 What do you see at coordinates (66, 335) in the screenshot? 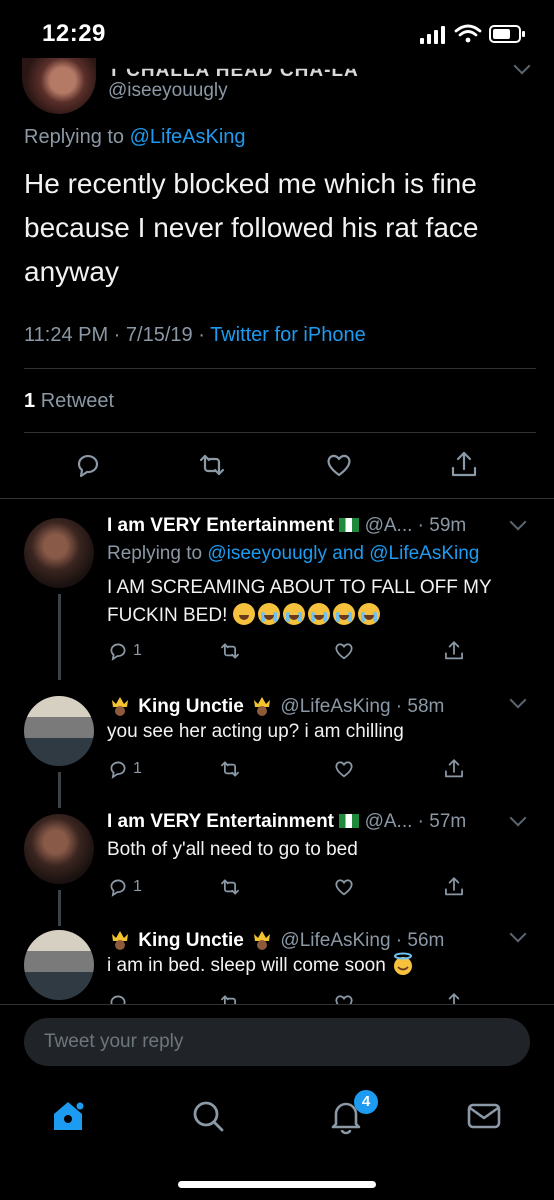
I see `tweet-time: 11:24 PM` at bounding box center [66, 335].